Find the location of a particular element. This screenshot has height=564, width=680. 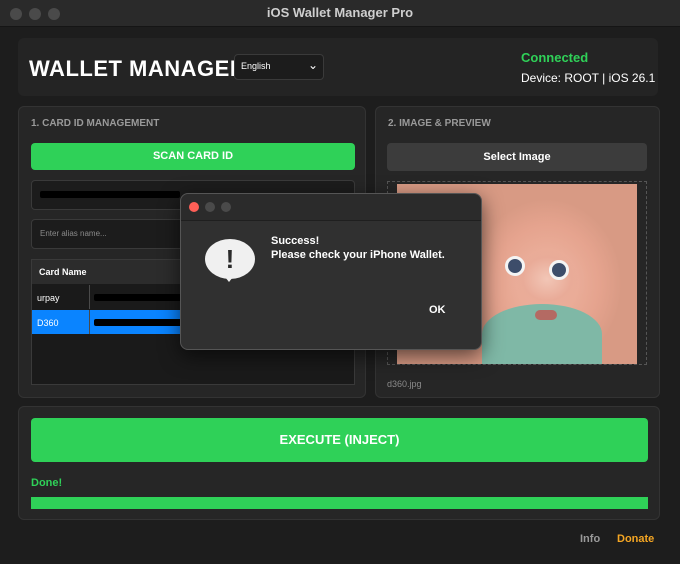

select-image-button: Select Image is located at coordinates (517, 157).